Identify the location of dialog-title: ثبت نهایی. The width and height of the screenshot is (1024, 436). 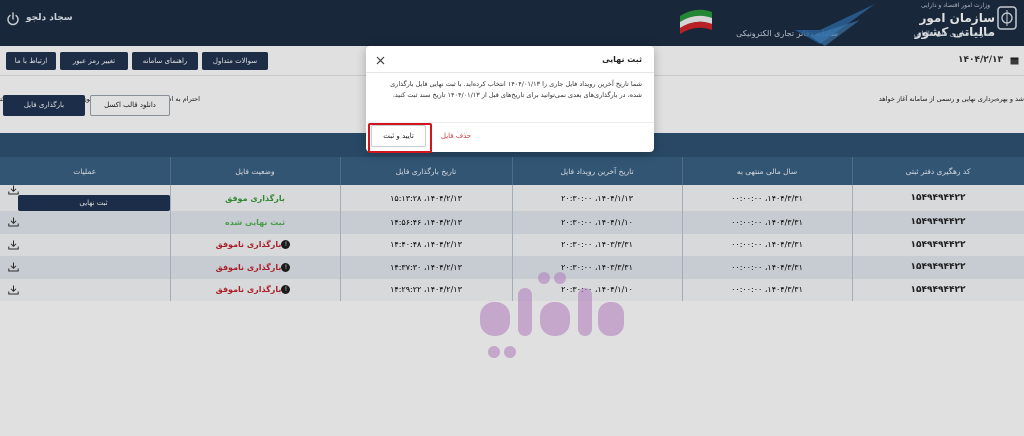
(622, 59).